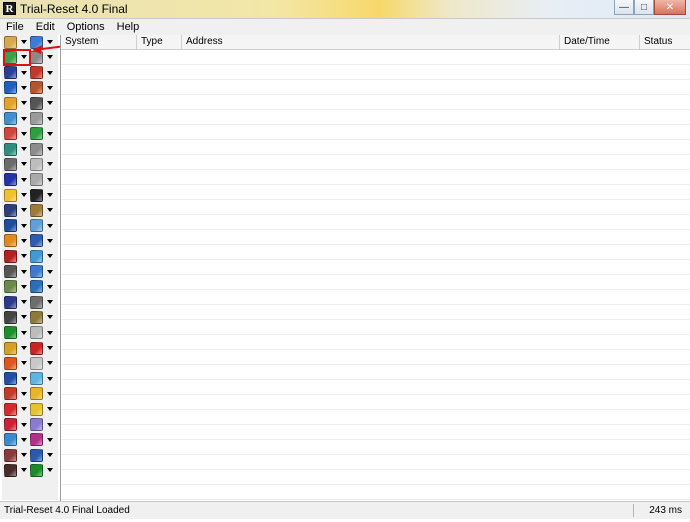  What do you see at coordinates (371, 42) in the screenshot?
I see `column-address: Address` at bounding box center [371, 42].